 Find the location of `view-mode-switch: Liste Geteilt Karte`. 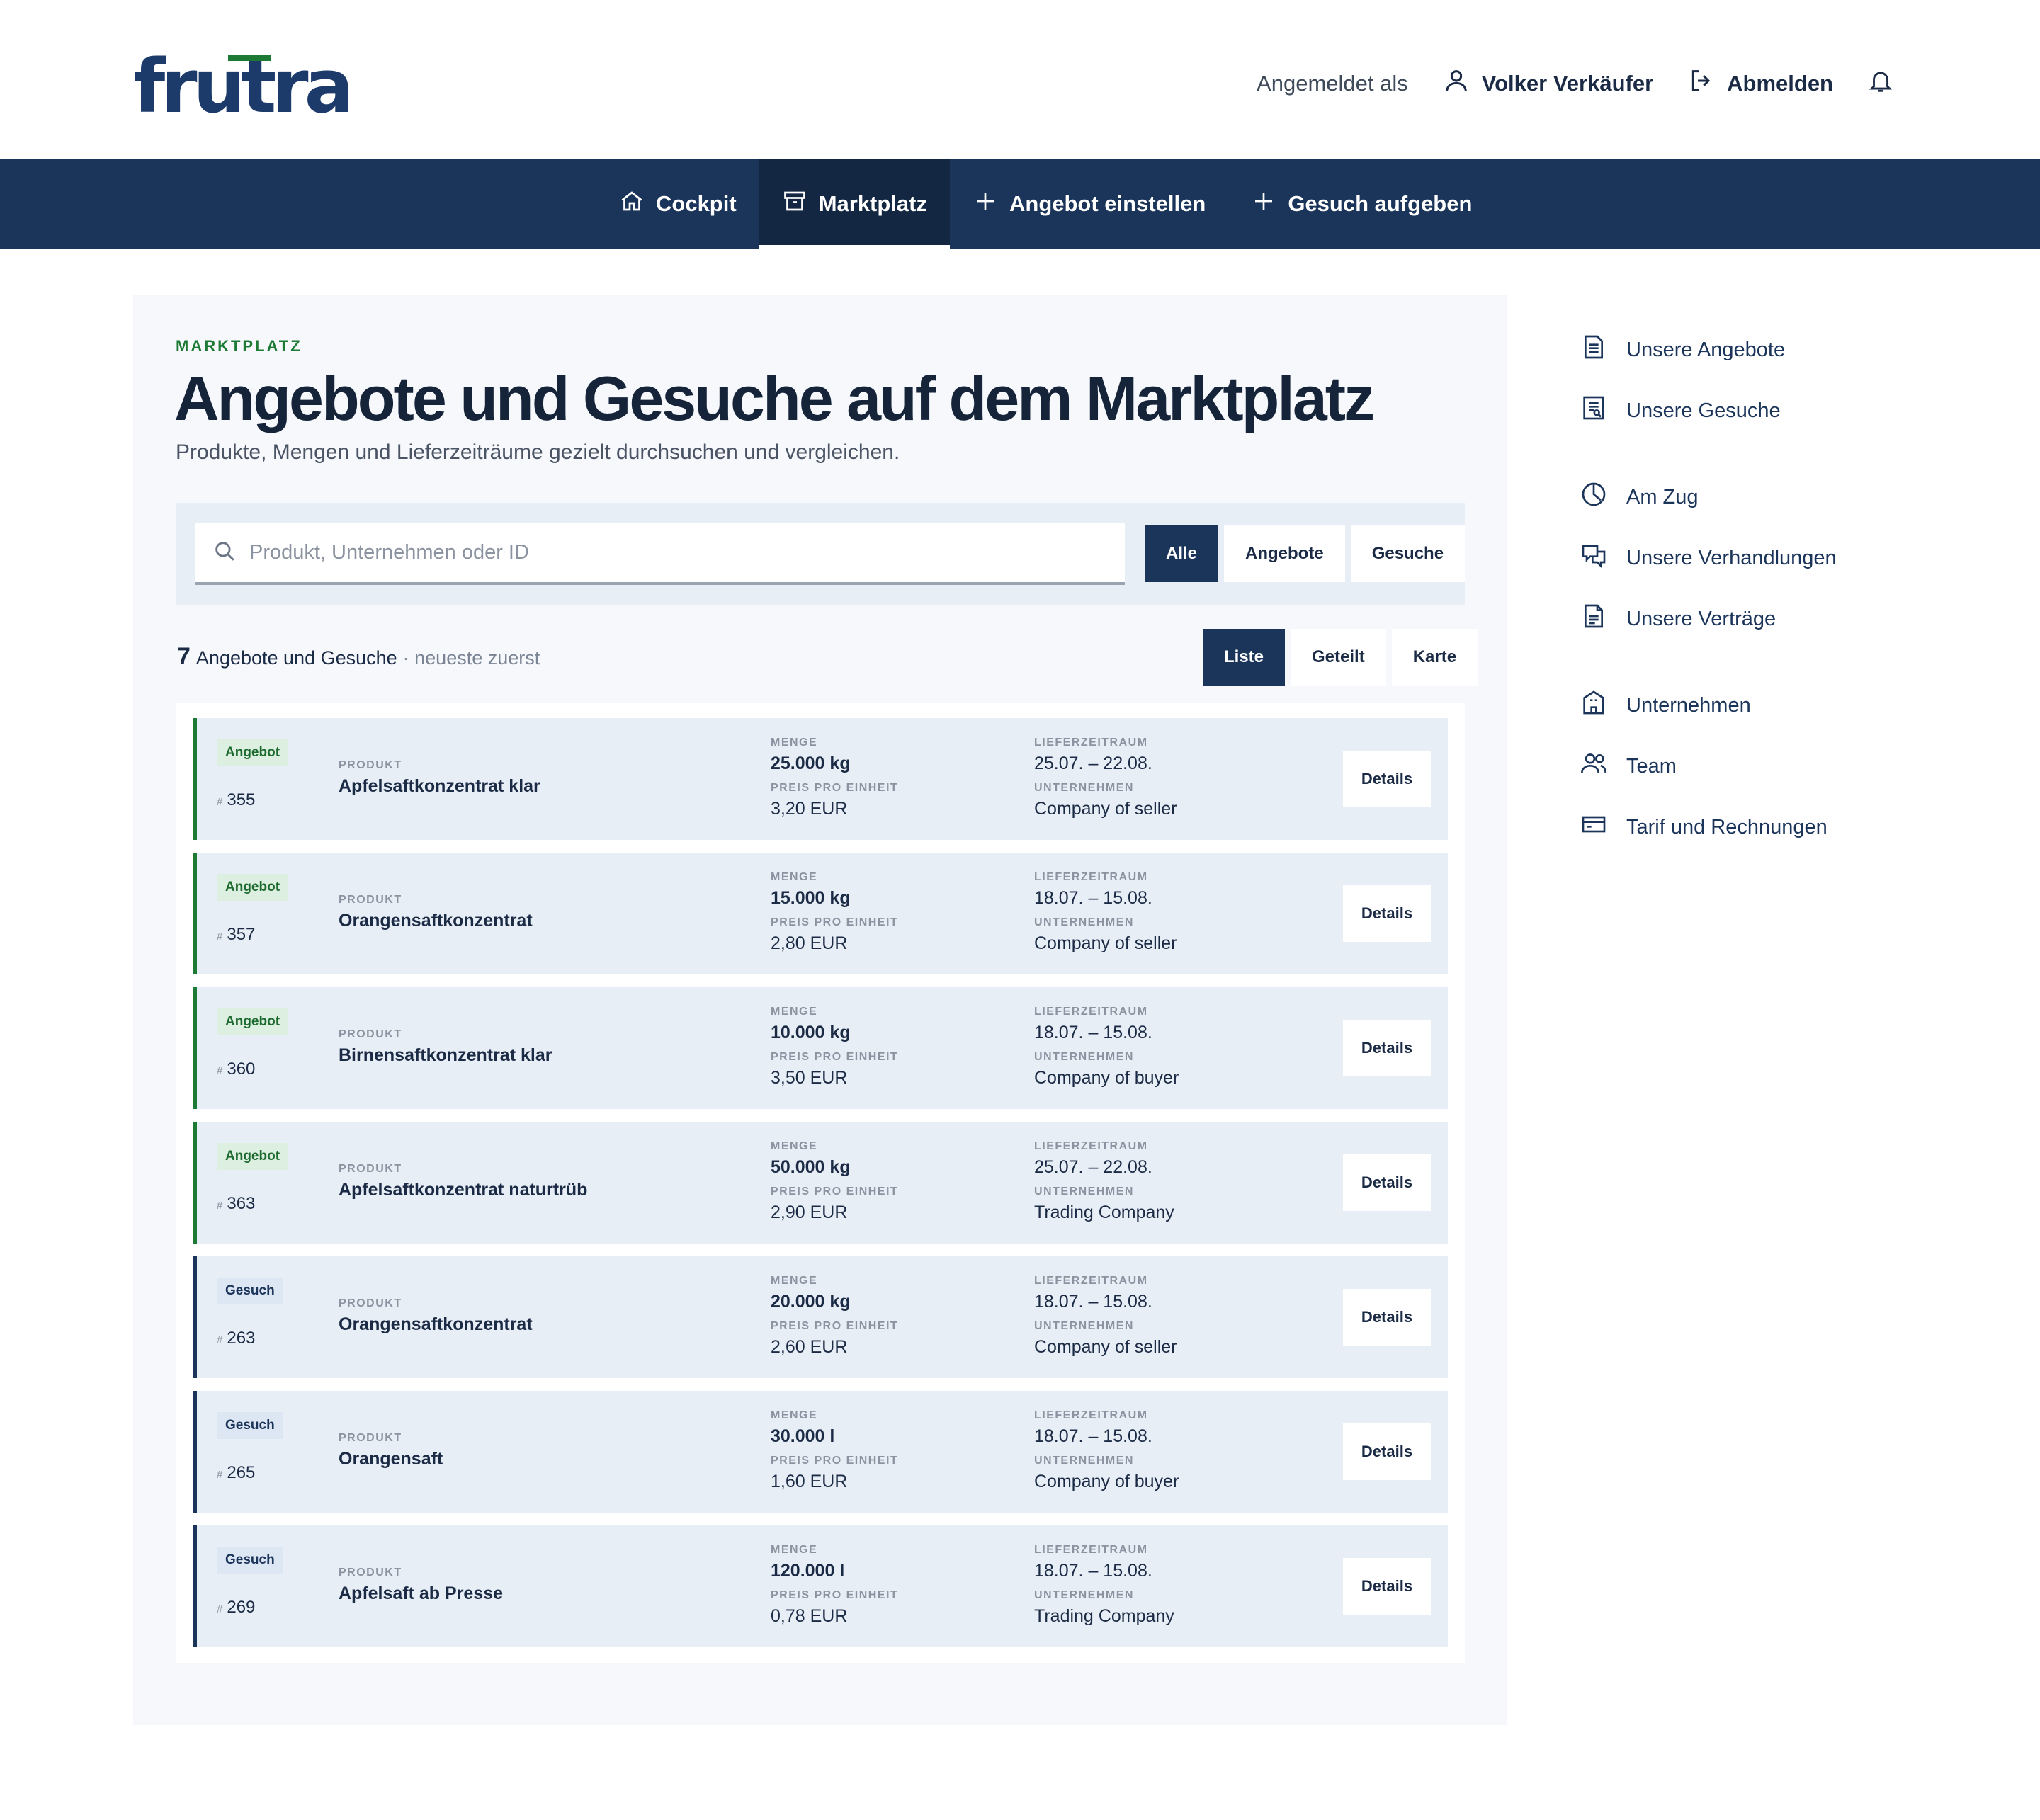

view-mode-switch: Liste Geteilt Karte is located at coordinates (1340, 658).